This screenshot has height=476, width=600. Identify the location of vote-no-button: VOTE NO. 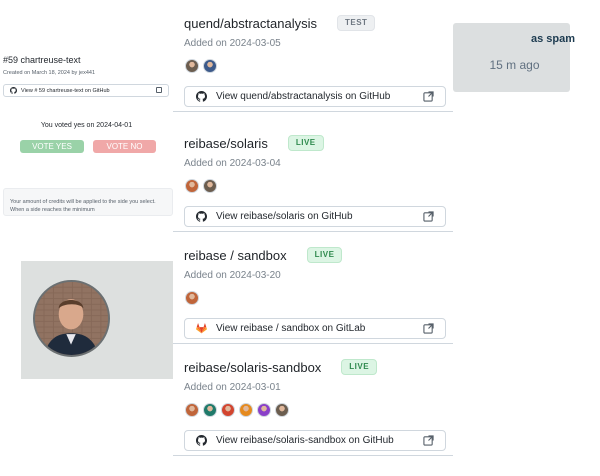
(124, 146).